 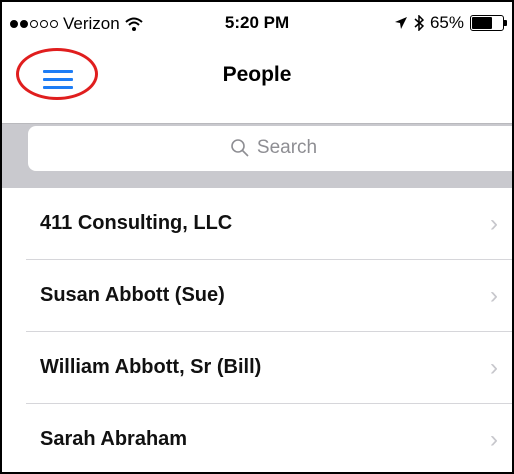 What do you see at coordinates (132, 295) in the screenshot?
I see `person-name: Susan Abbott (Sue)` at bounding box center [132, 295].